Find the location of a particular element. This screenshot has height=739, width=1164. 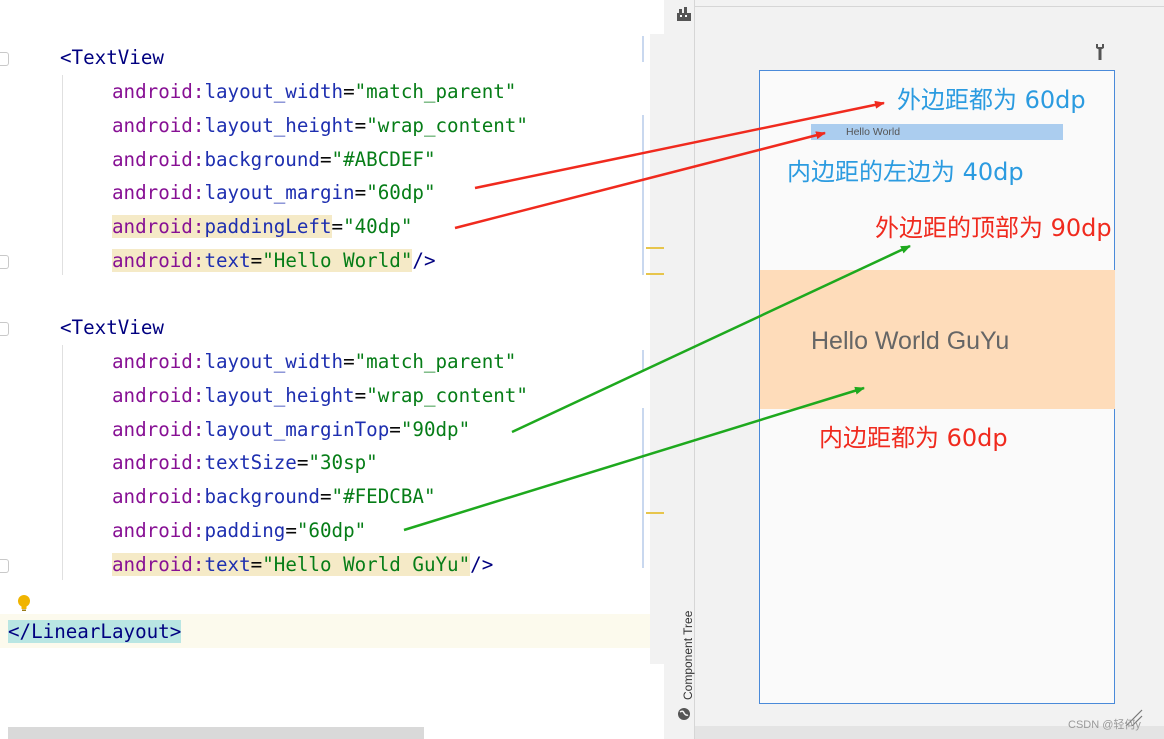

code-line-closing-tag: </LinearLayout> is located at coordinates (95, 632).